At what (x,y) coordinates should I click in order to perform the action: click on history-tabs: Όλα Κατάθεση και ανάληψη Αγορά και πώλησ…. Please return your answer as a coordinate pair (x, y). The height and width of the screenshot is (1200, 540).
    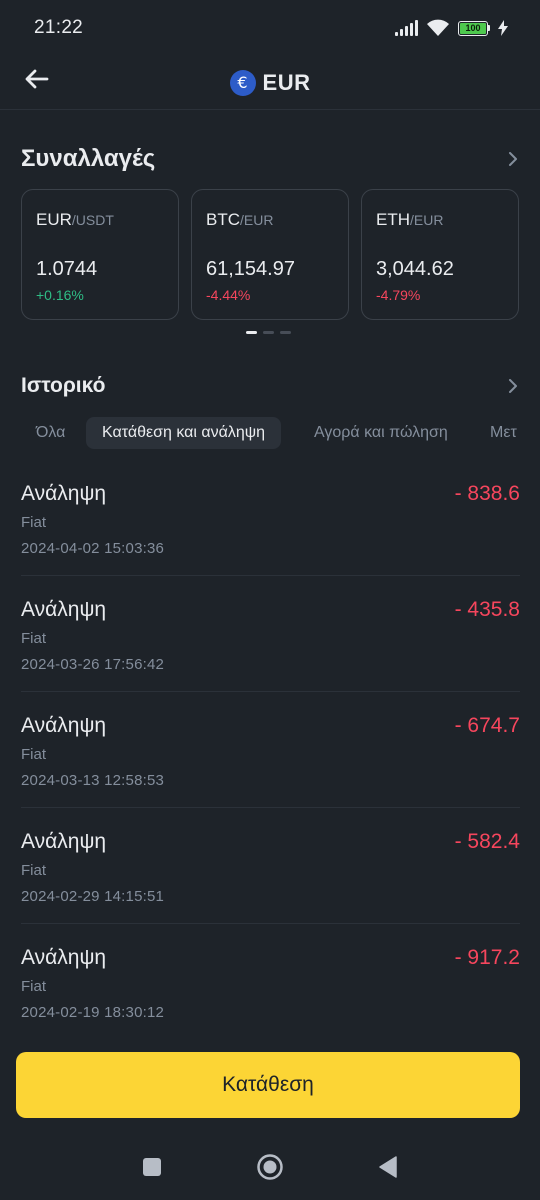
    Looking at the image, I should click on (270, 433).